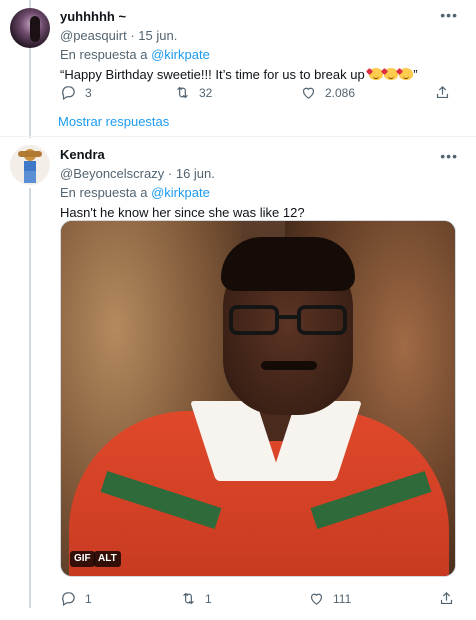 This screenshot has width=476, height=620. What do you see at coordinates (195, 173) in the screenshot?
I see `tweet-date: 16 jun.` at bounding box center [195, 173].